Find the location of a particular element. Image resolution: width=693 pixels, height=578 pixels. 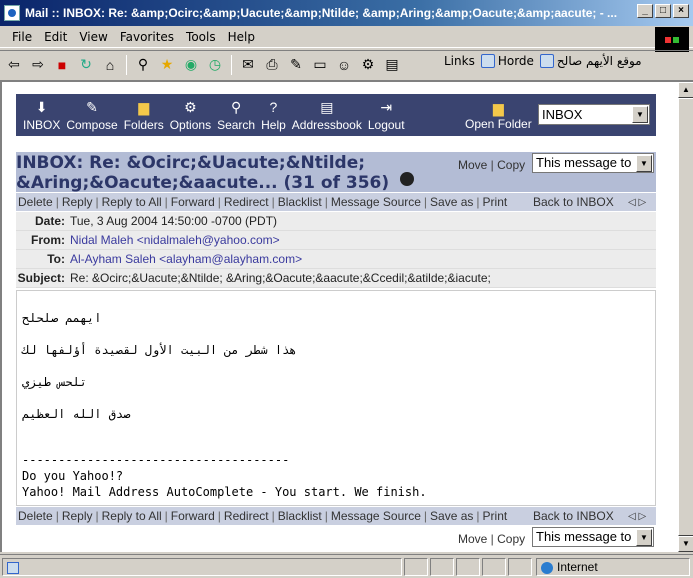

menu-favorites: Favorites is located at coordinates (147, 37).